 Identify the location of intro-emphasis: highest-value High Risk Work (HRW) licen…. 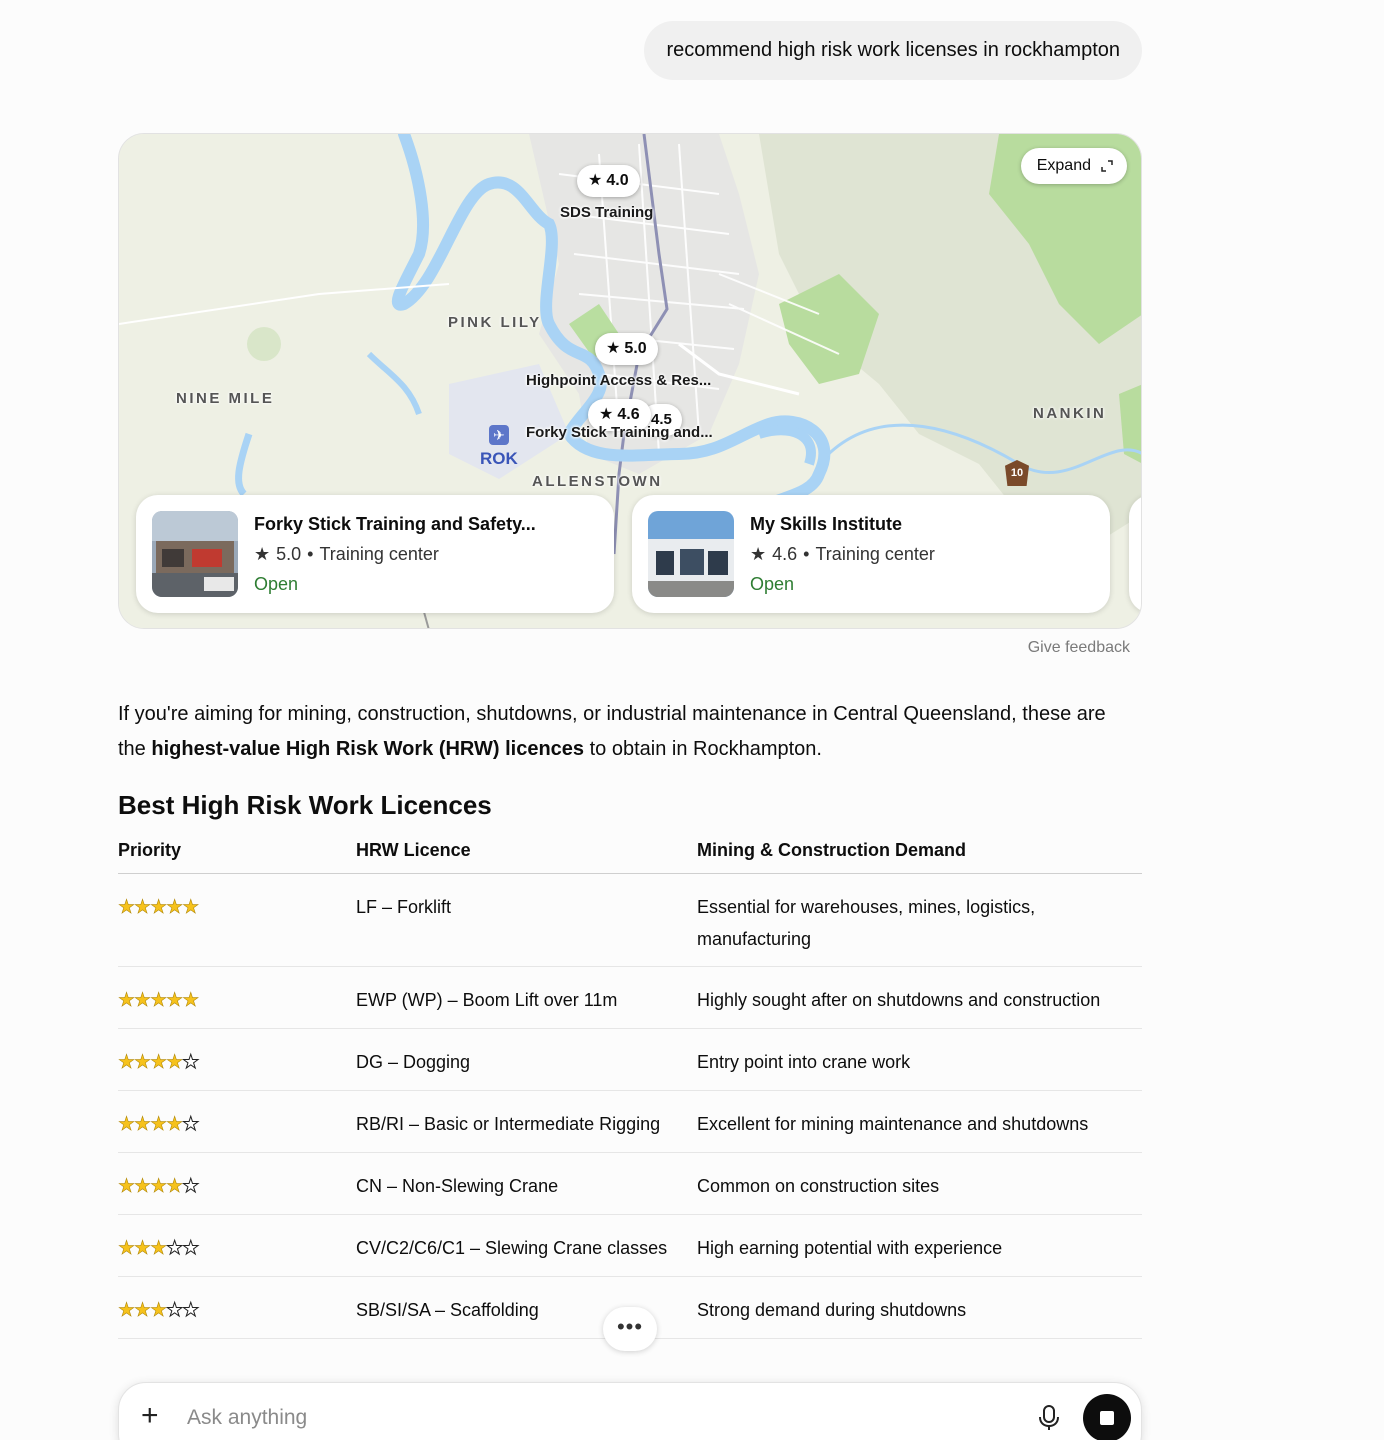
(368, 749).